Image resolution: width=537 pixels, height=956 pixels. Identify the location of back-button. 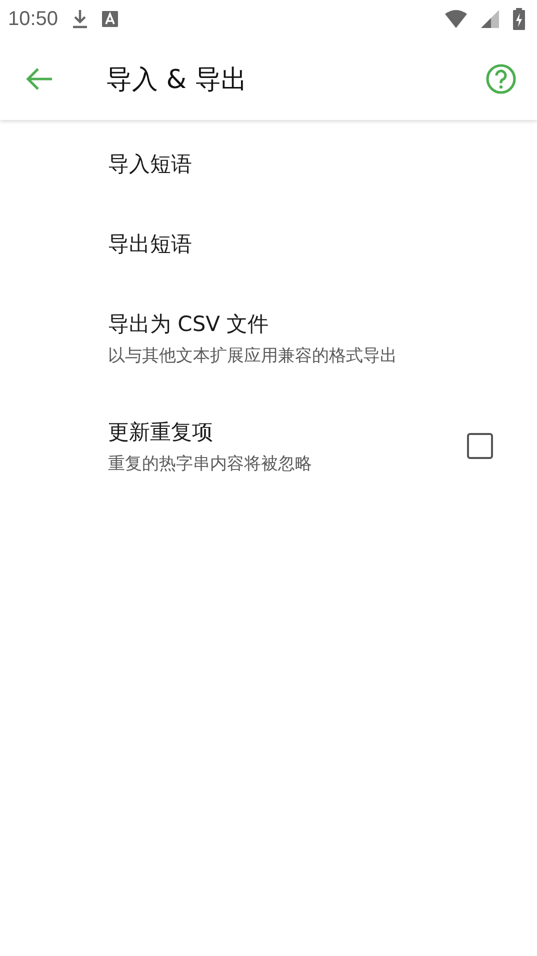
(40, 79).